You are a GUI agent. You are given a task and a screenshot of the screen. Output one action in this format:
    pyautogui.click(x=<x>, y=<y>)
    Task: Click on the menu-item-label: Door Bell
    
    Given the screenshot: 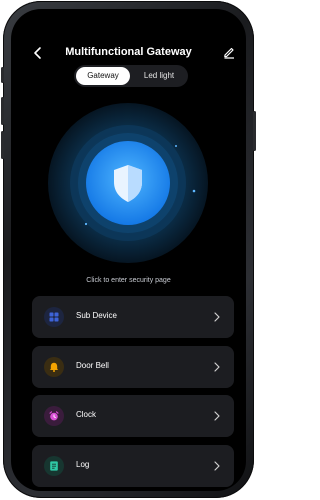 What is the action you would take?
    pyautogui.click(x=92, y=365)
    